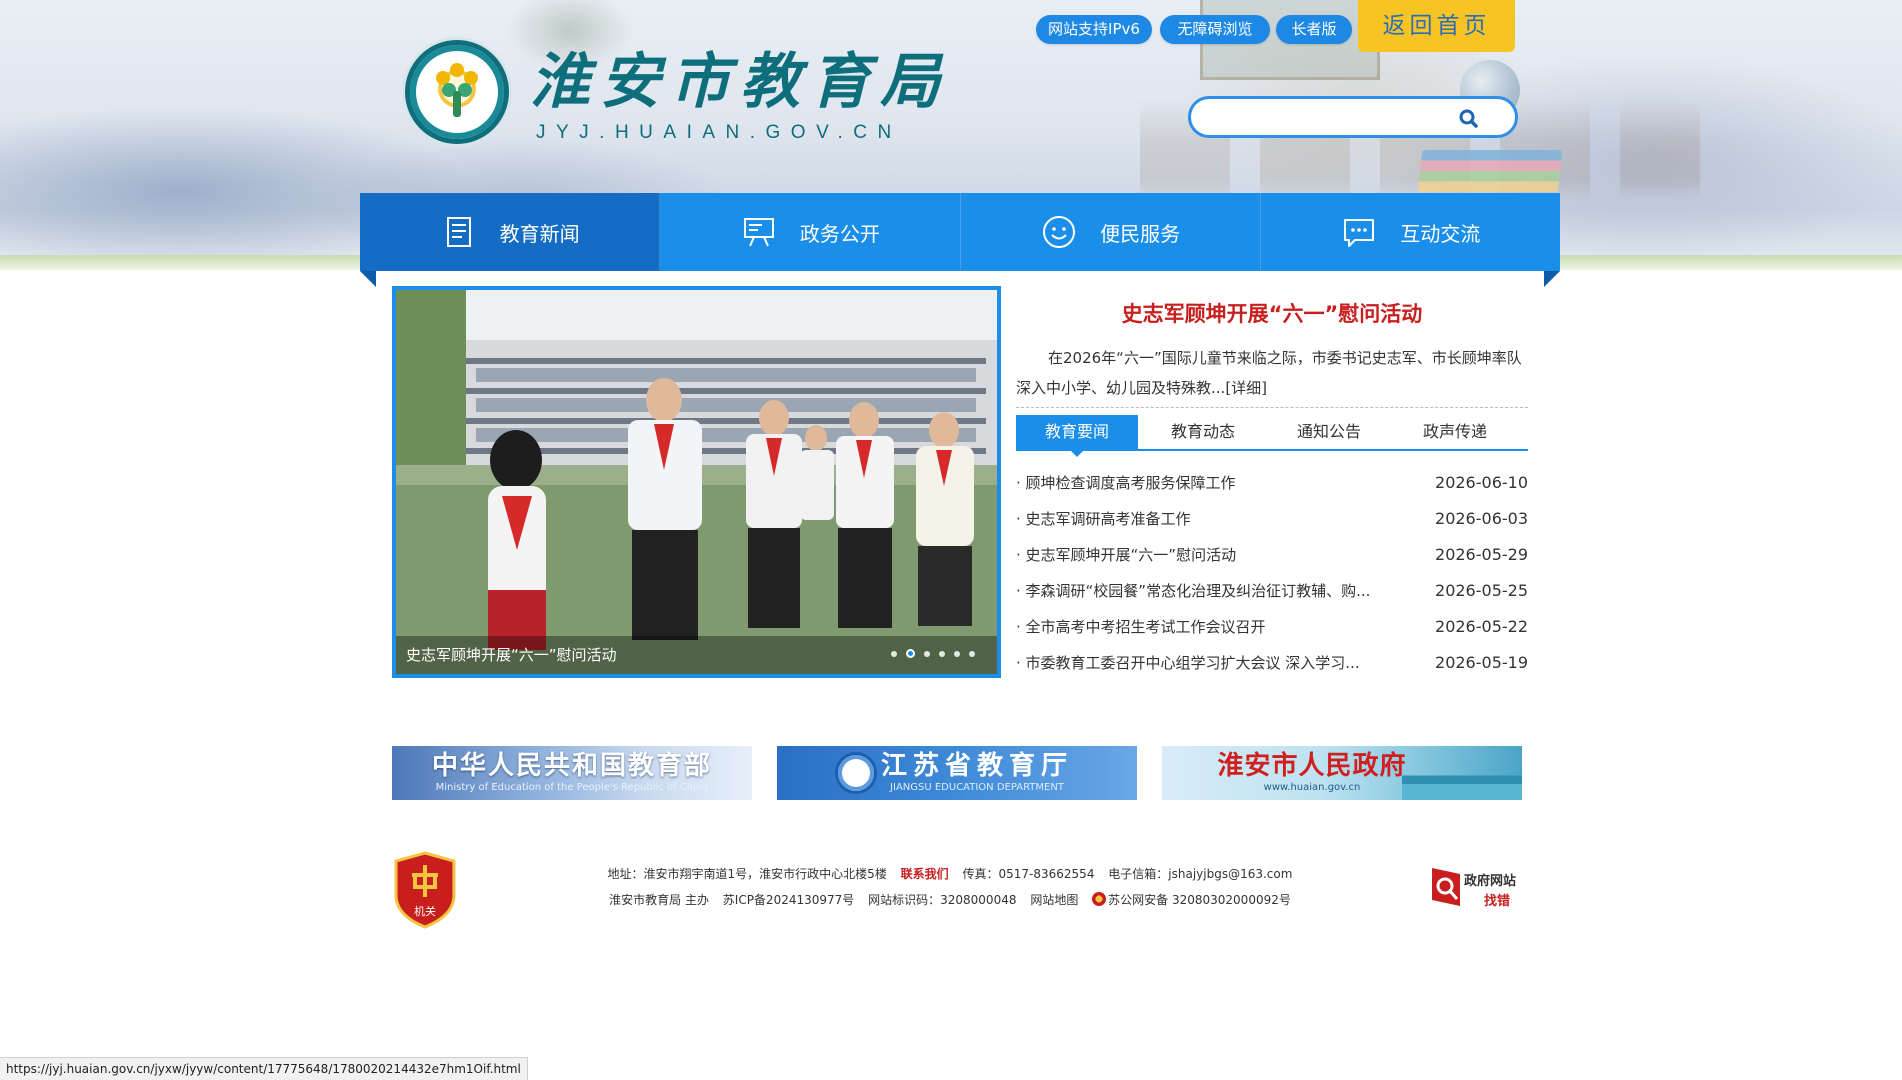 The width and height of the screenshot is (1902, 1080). I want to click on slide-caption: 史志军顾坤开展“六一”慰问活动, so click(511, 654).